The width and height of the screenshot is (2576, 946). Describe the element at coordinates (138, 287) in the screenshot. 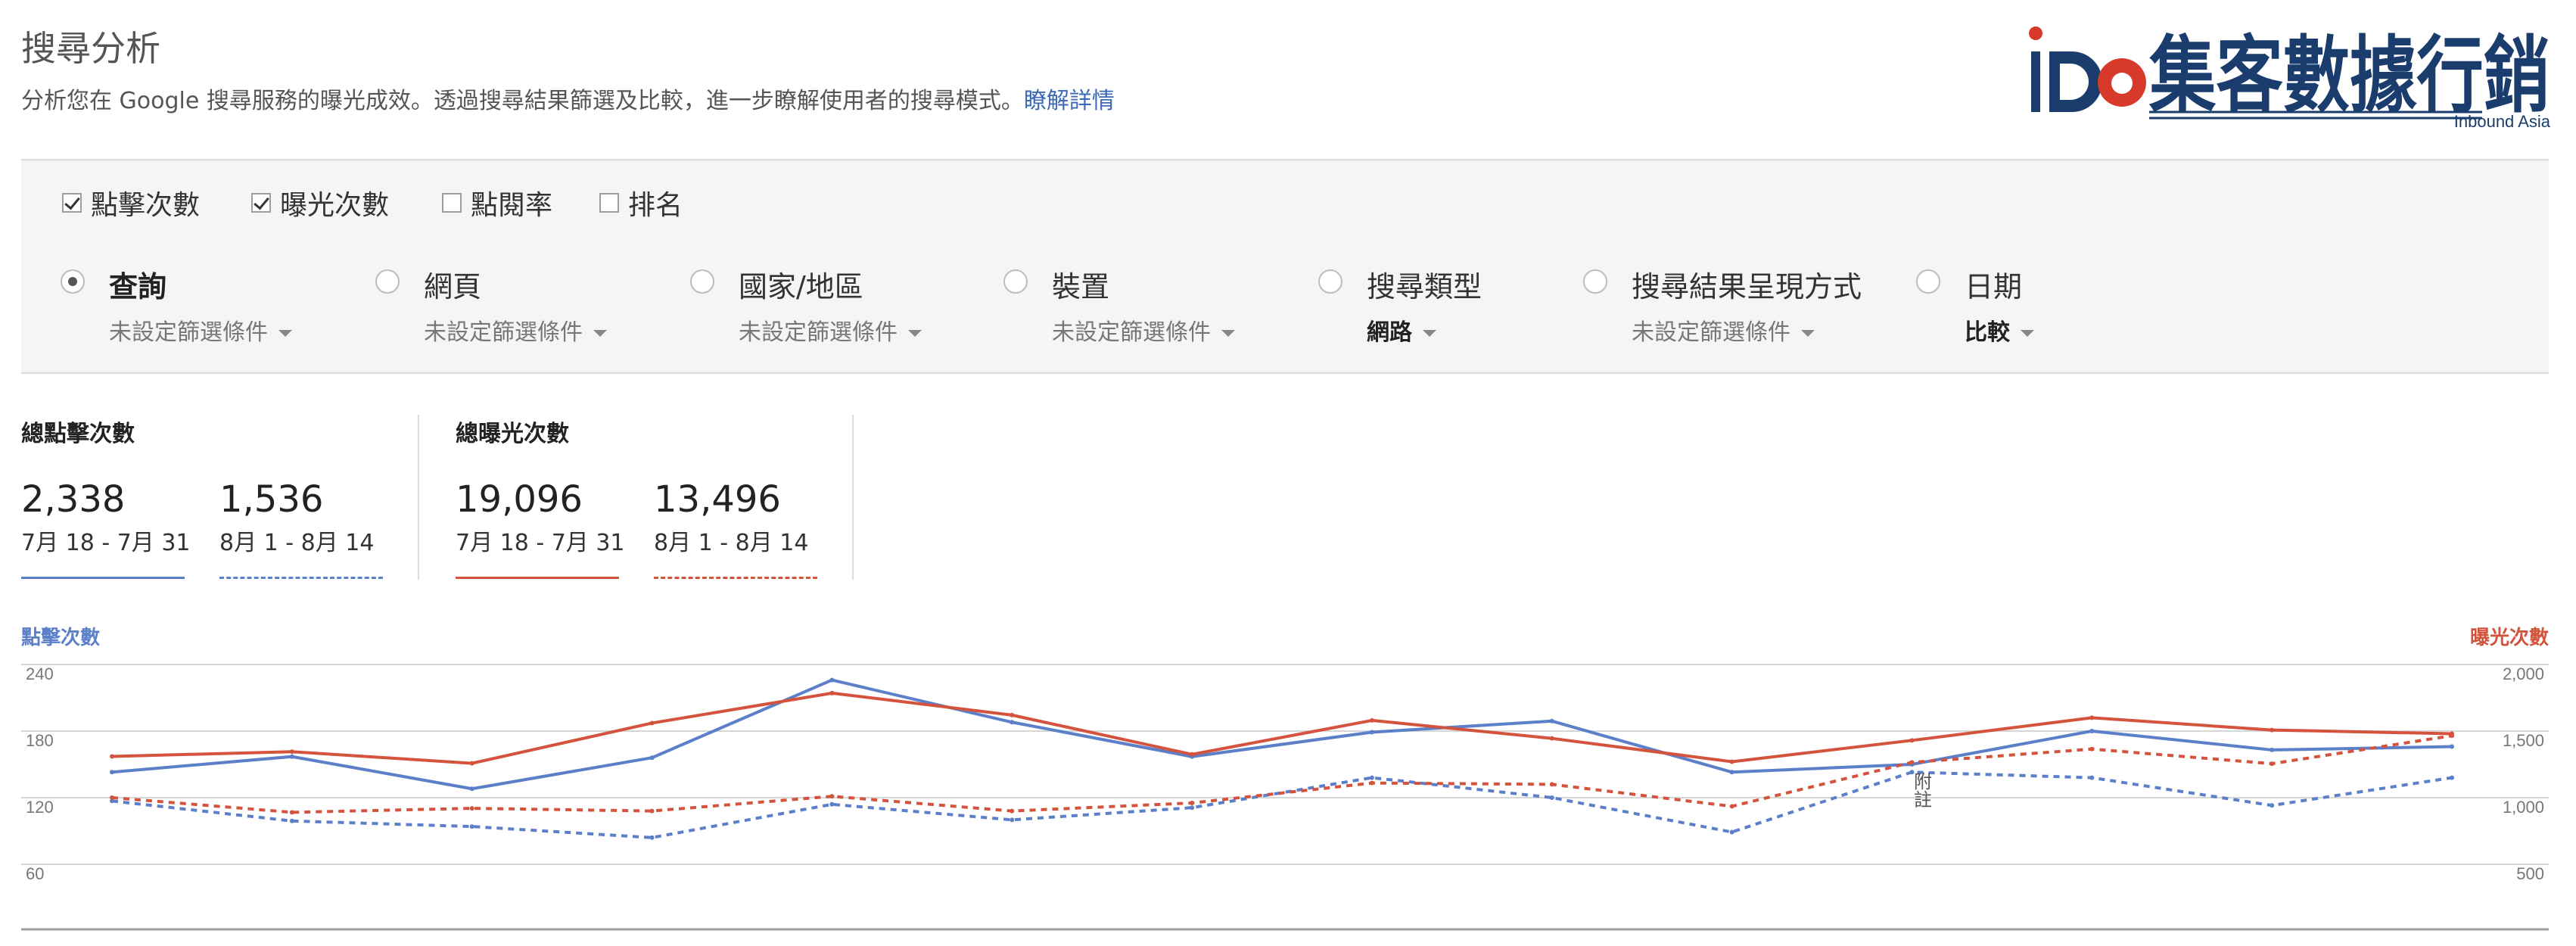

I see `dimension-label: 查詢` at that location.